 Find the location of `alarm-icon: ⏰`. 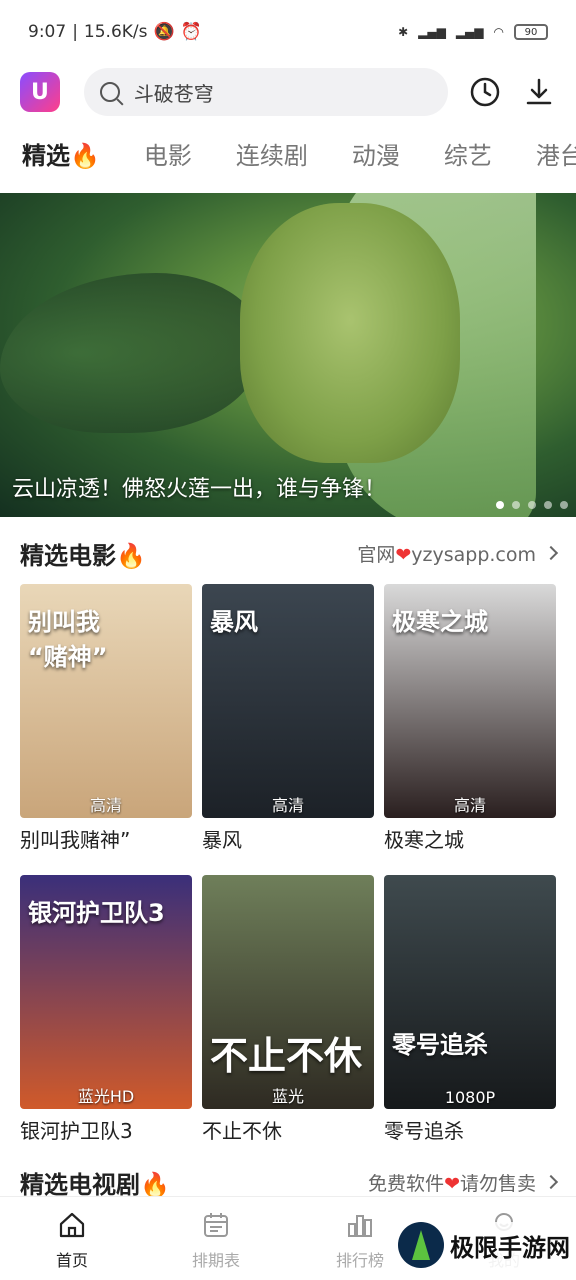

alarm-icon: ⏰ is located at coordinates (191, 32).